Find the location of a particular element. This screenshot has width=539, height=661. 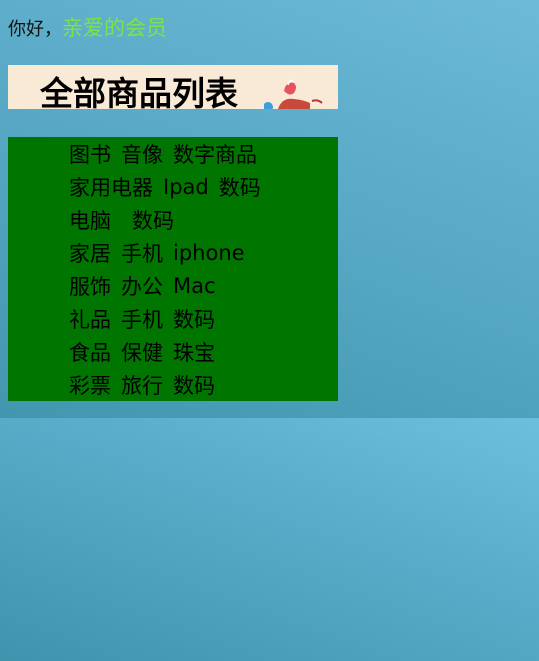

category-row: 彩票 旅行 数码 is located at coordinates (147, 384).